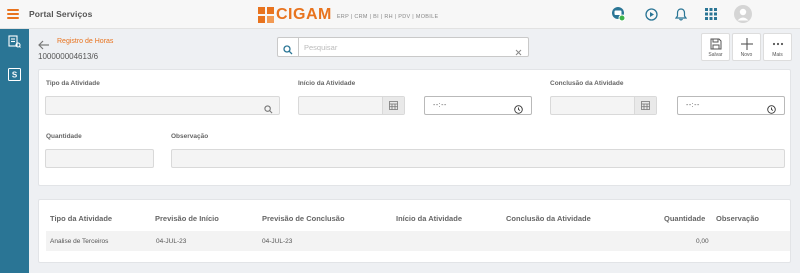  Describe the element at coordinates (162, 105) in the screenshot. I see `tipo-atividade-field` at that location.